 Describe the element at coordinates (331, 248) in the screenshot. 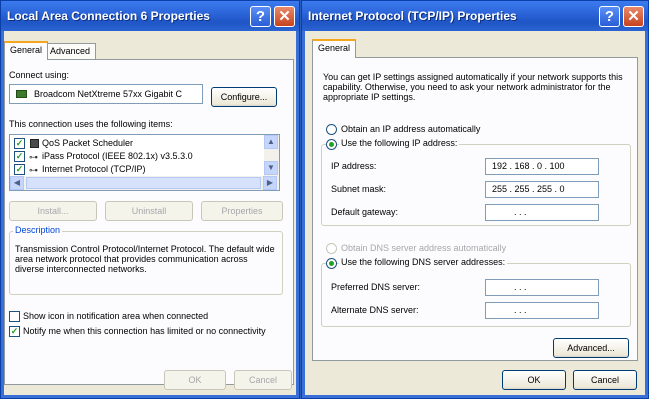

I see `obtain-dns-auto-radio` at that location.